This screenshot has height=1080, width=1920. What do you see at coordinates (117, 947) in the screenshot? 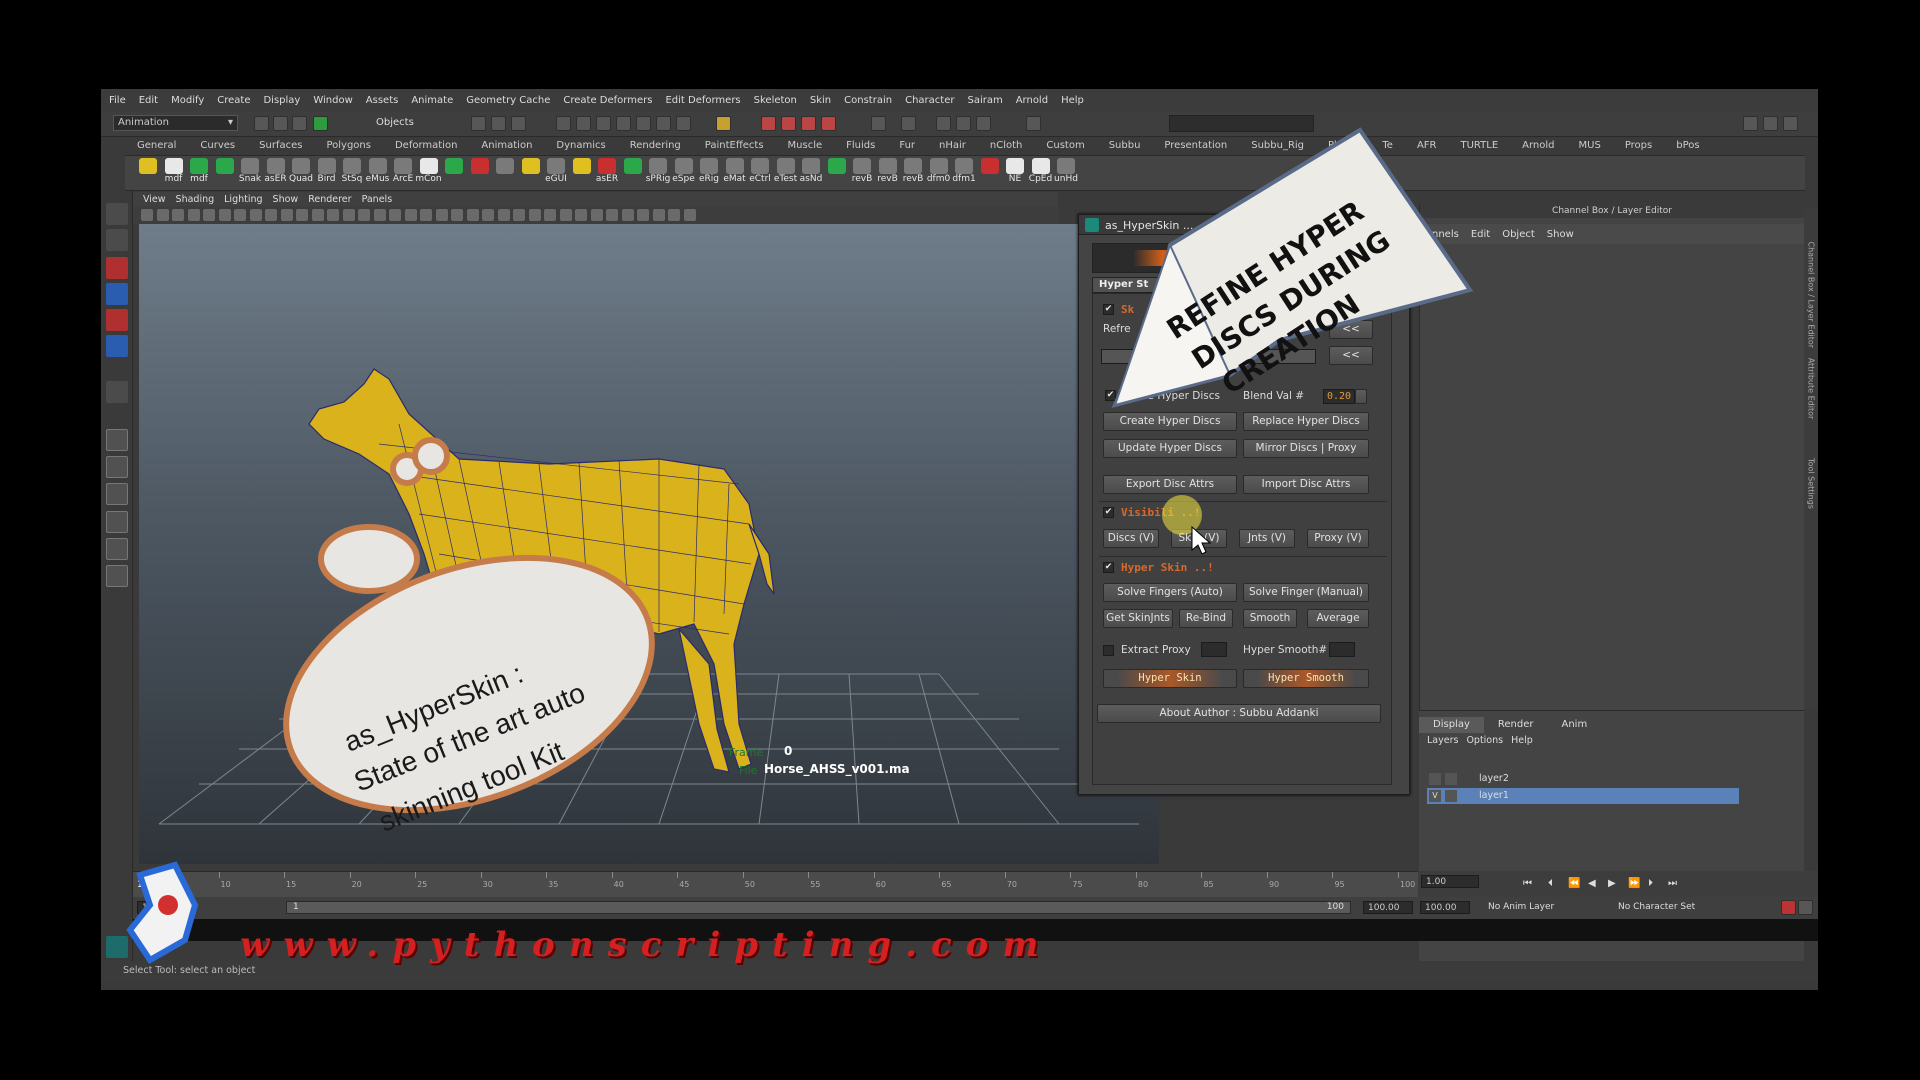
I see `hyperskin-shelf-icon` at bounding box center [117, 947].